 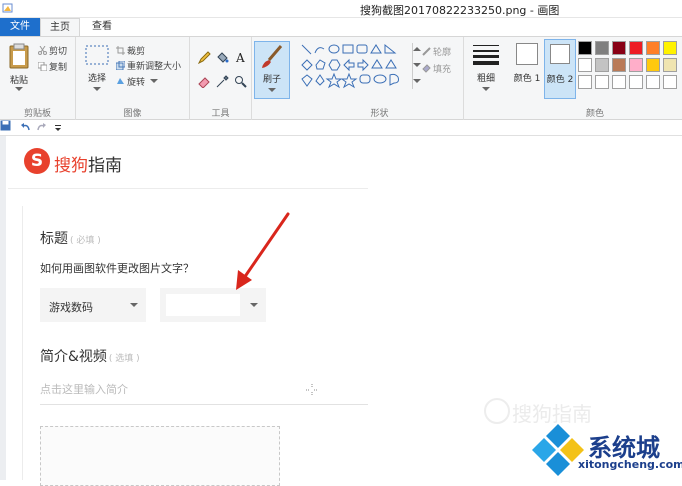 I want to click on tab-view: 查看, so click(x=102, y=27).